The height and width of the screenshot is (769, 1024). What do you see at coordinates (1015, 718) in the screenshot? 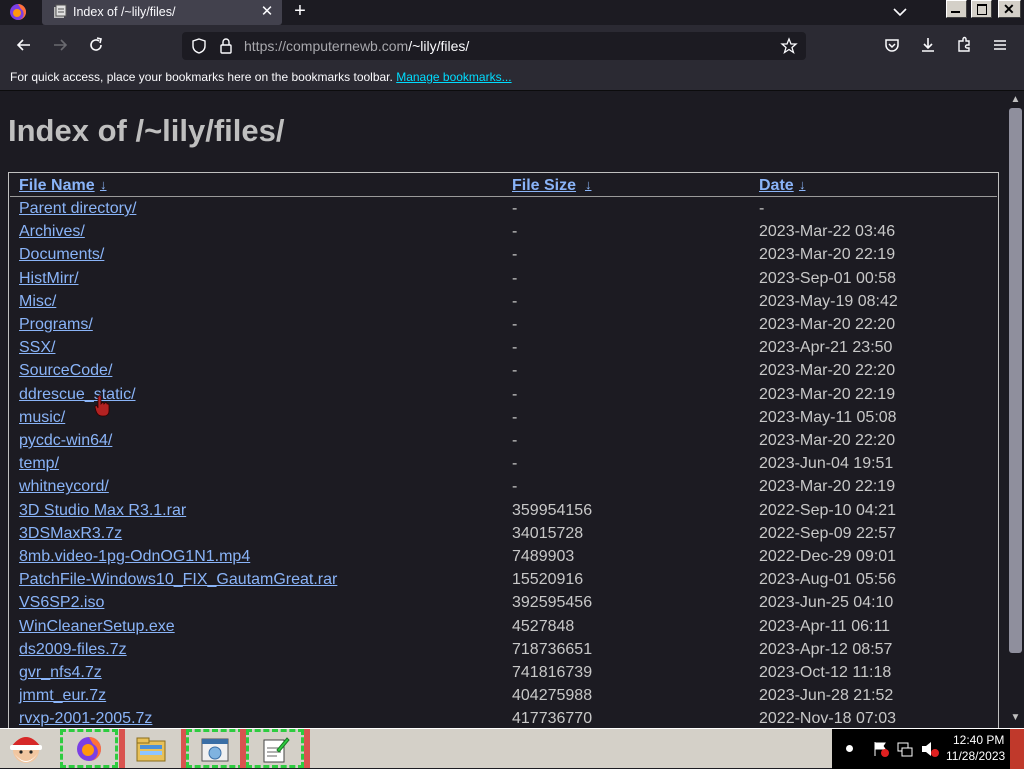
I see `scroll-down-icon: ▼` at bounding box center [1015, 718].